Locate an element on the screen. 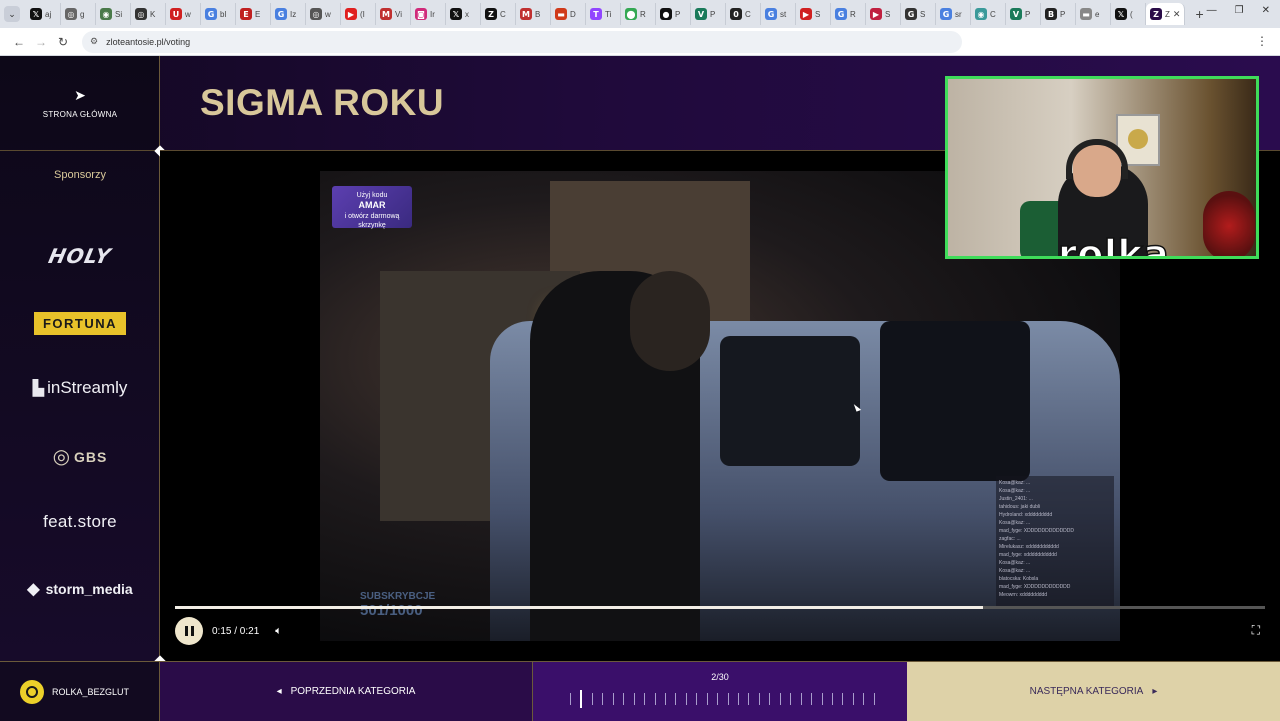  sponsor-gbs-logo: ◎ GBS is located at coordinates (80, 456).